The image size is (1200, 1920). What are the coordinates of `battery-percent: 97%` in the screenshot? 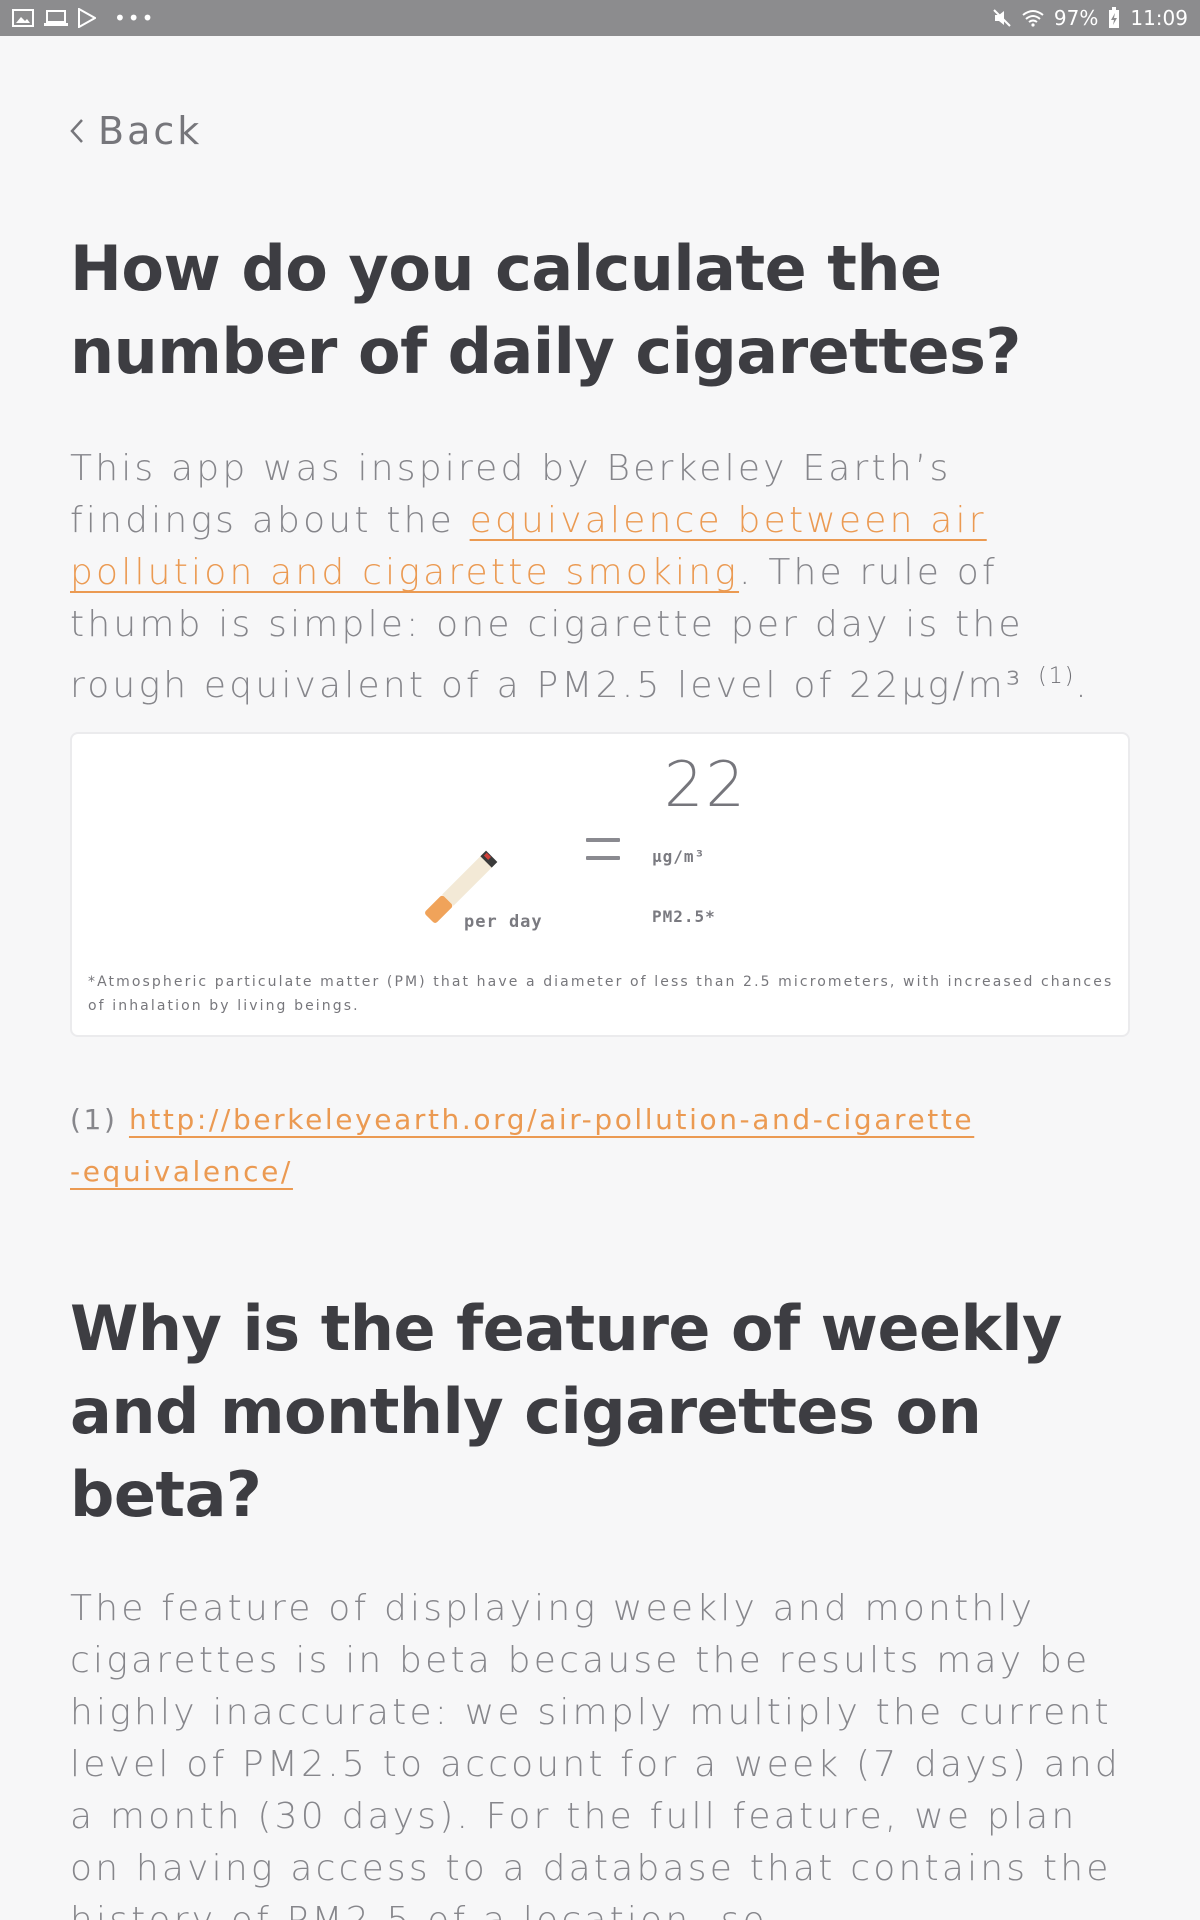 It's located at (1076, 18).